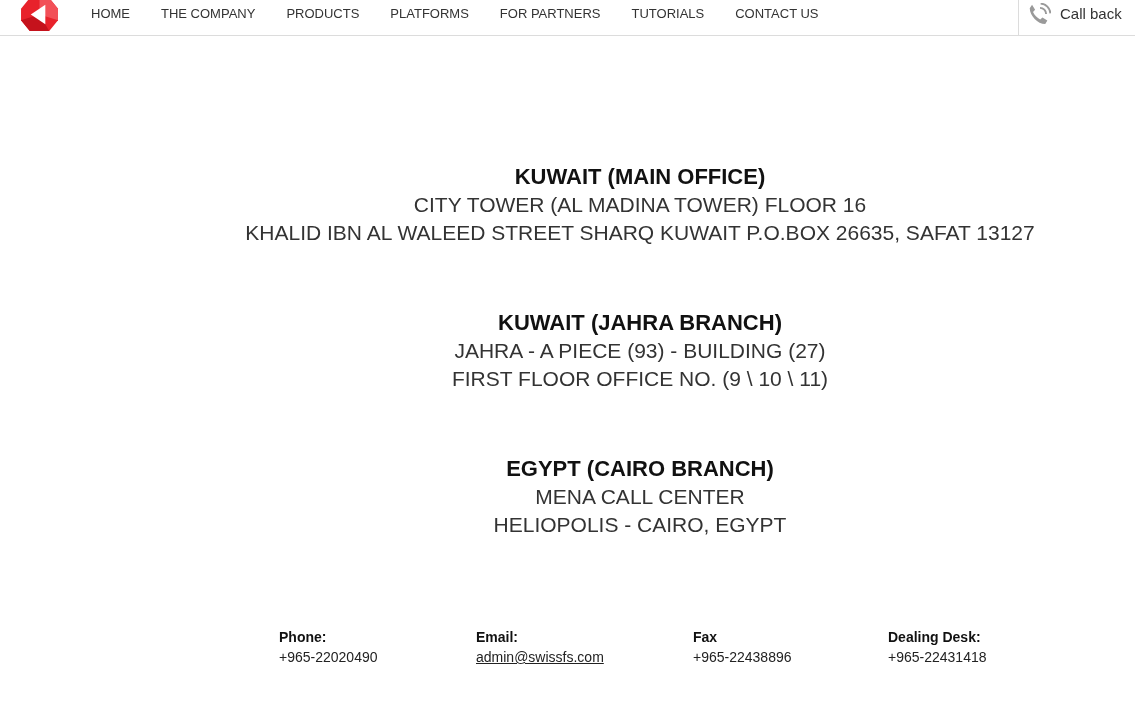 The image size is (1135, 706). I want to click on nav-link: HOME, so click(110, 14).